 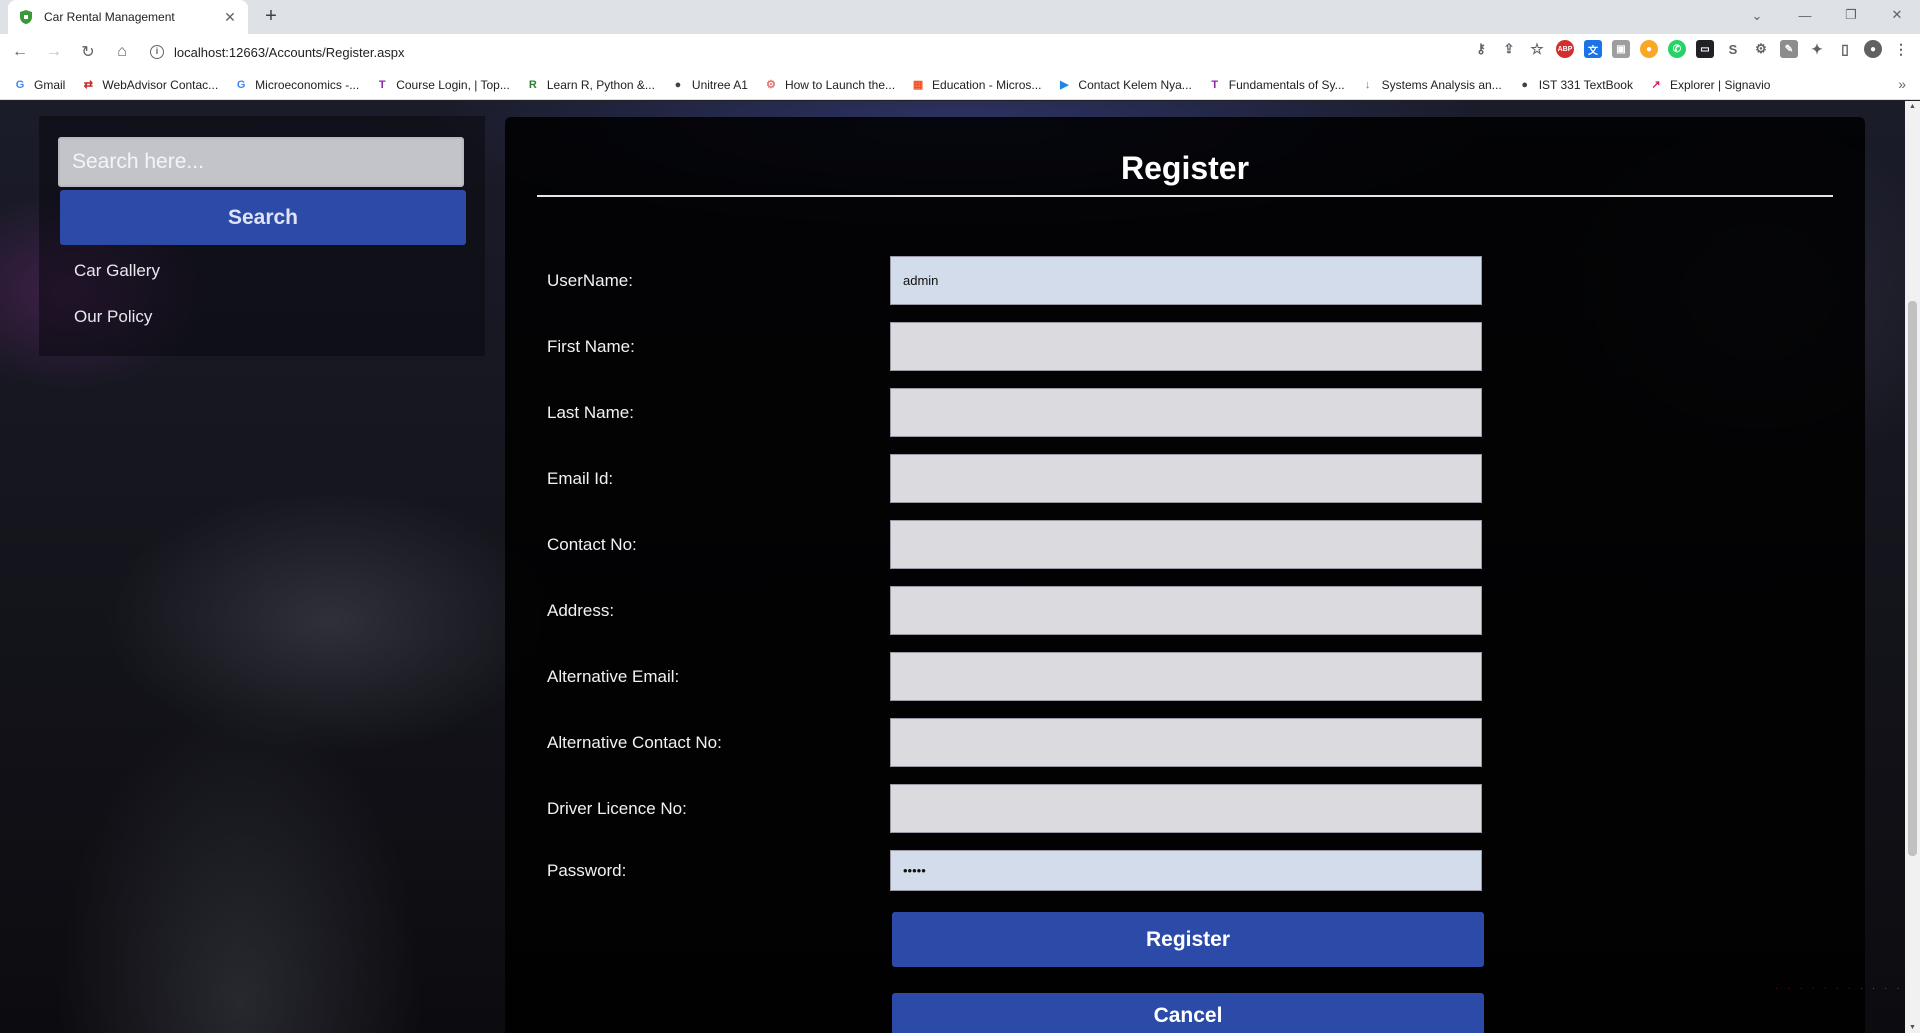 What do you see at coordinates (289, 52) in the screenshot?
I see `url-text: localhost:12663/Accounts/Register.aspx` at bounding box center [289, 52].